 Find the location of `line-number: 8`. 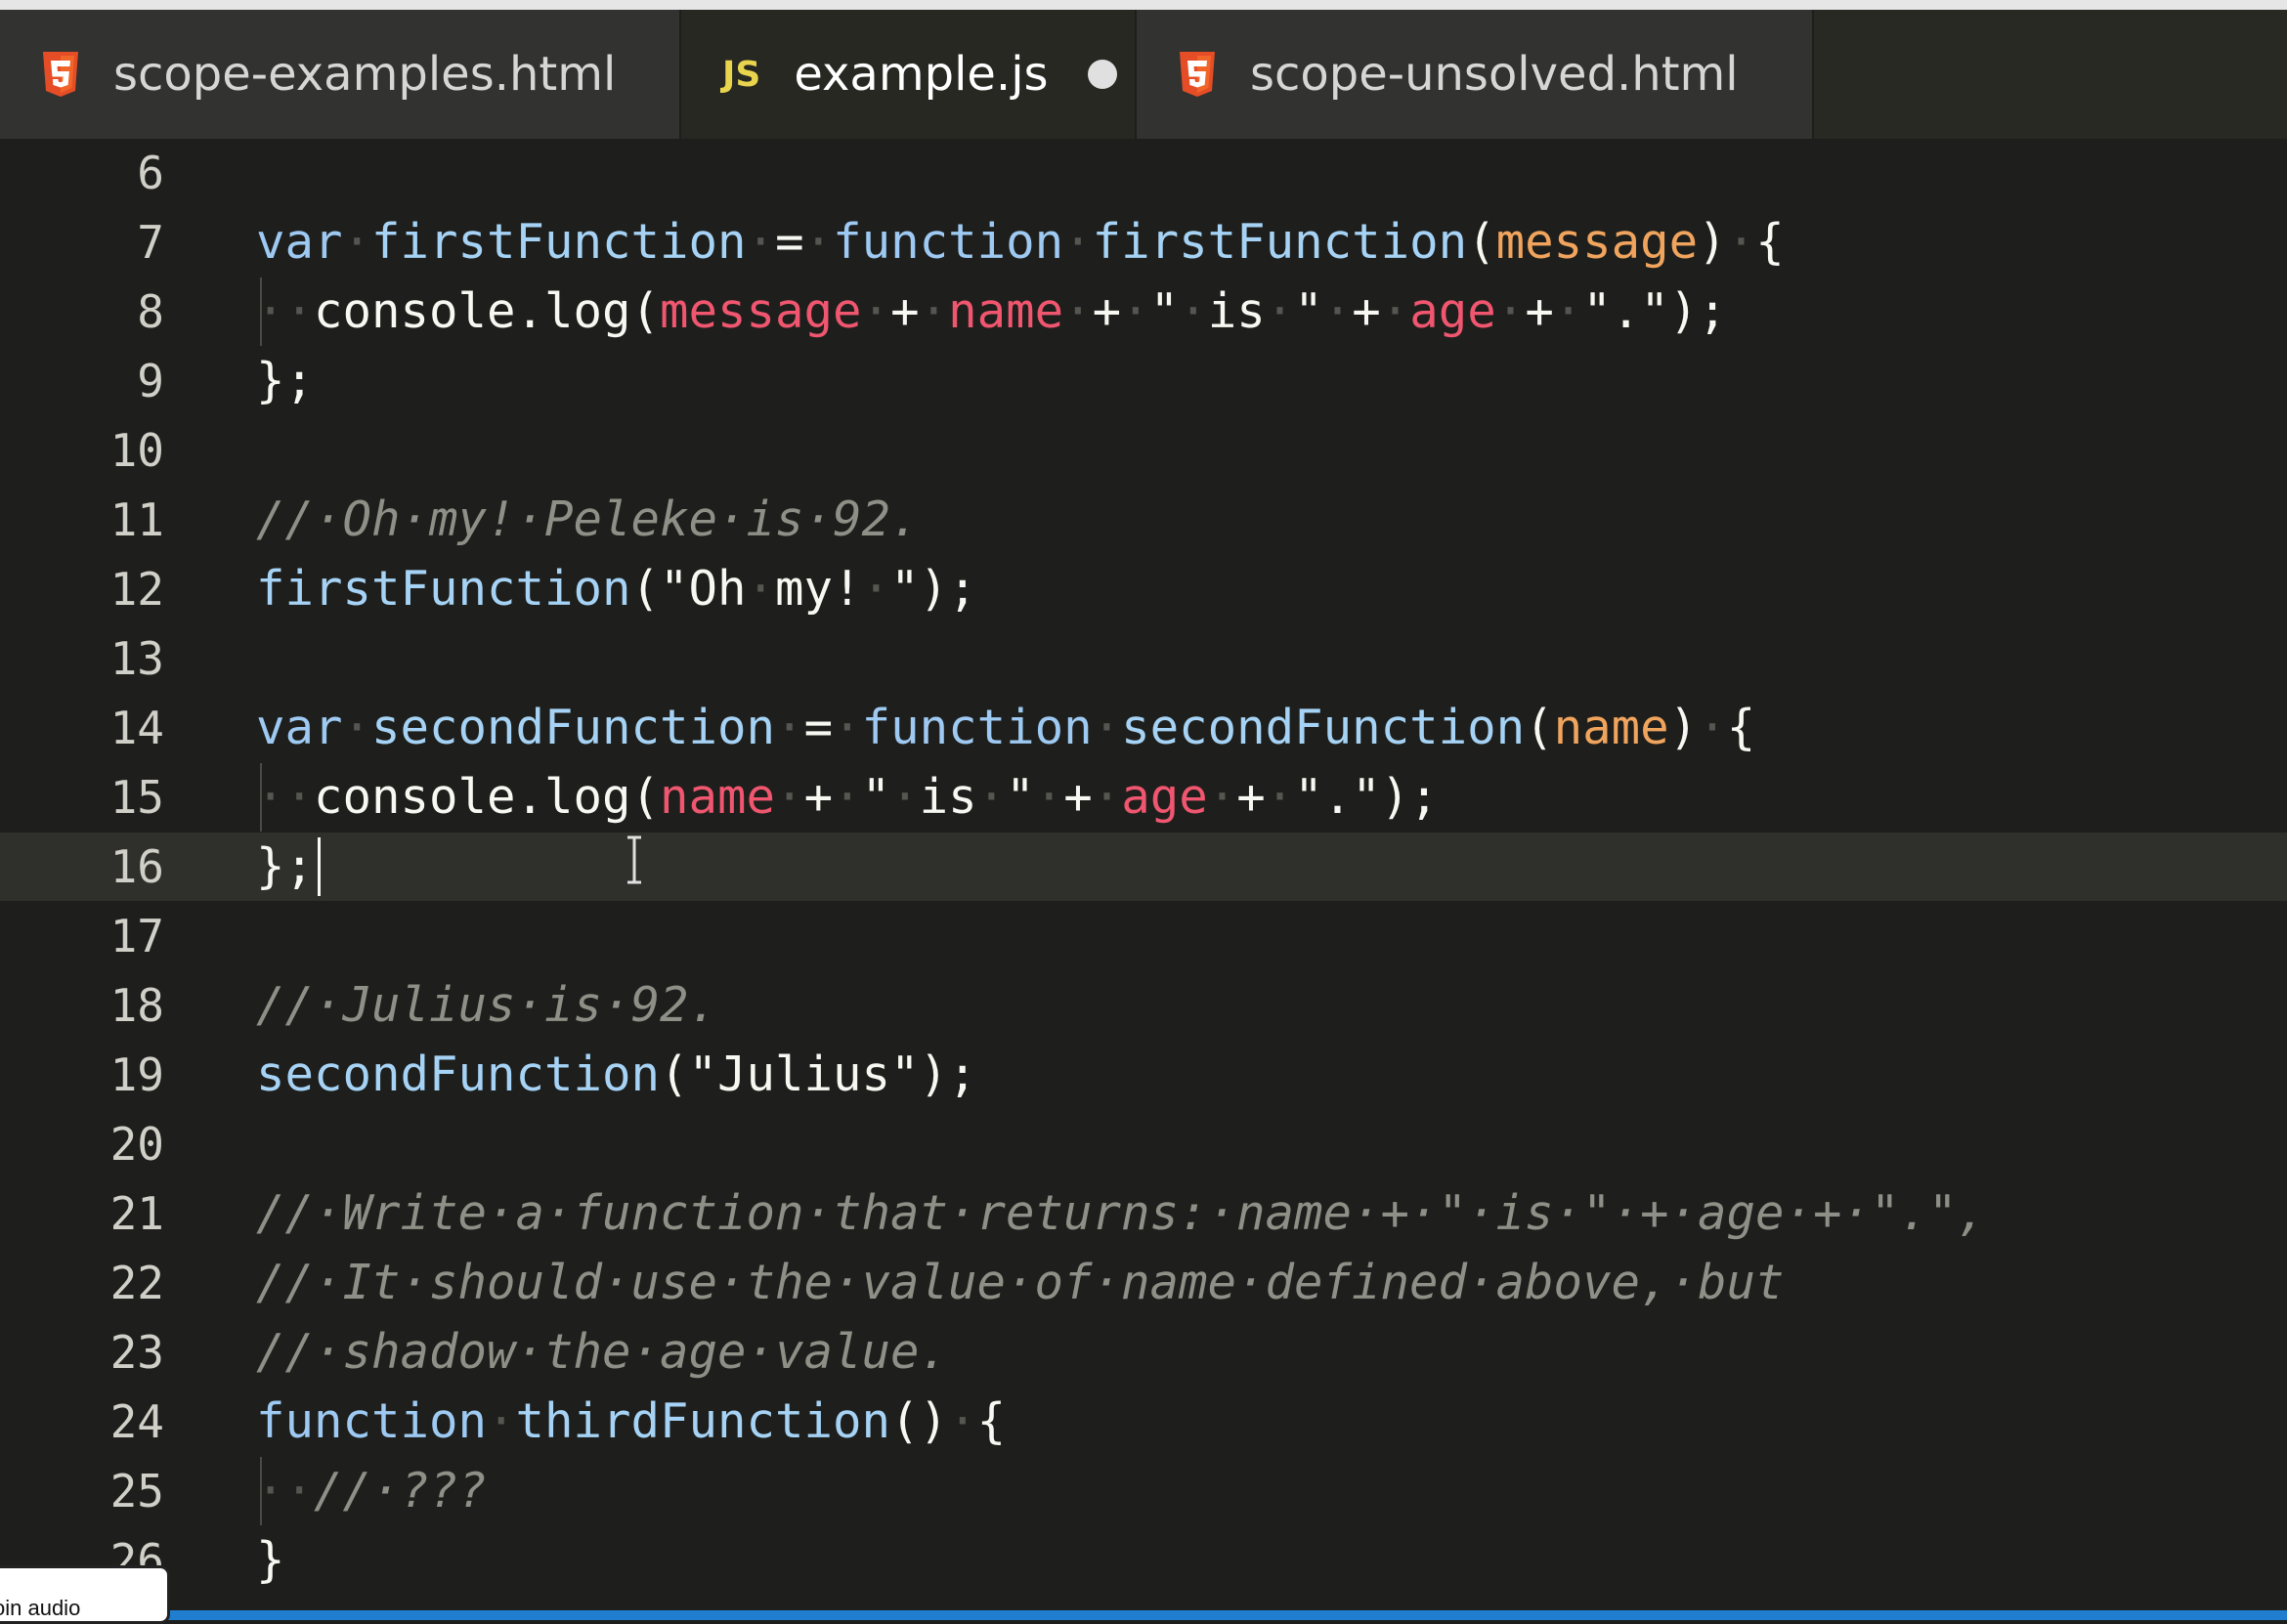

line-number: 8 is located at coordinates (150, 312).